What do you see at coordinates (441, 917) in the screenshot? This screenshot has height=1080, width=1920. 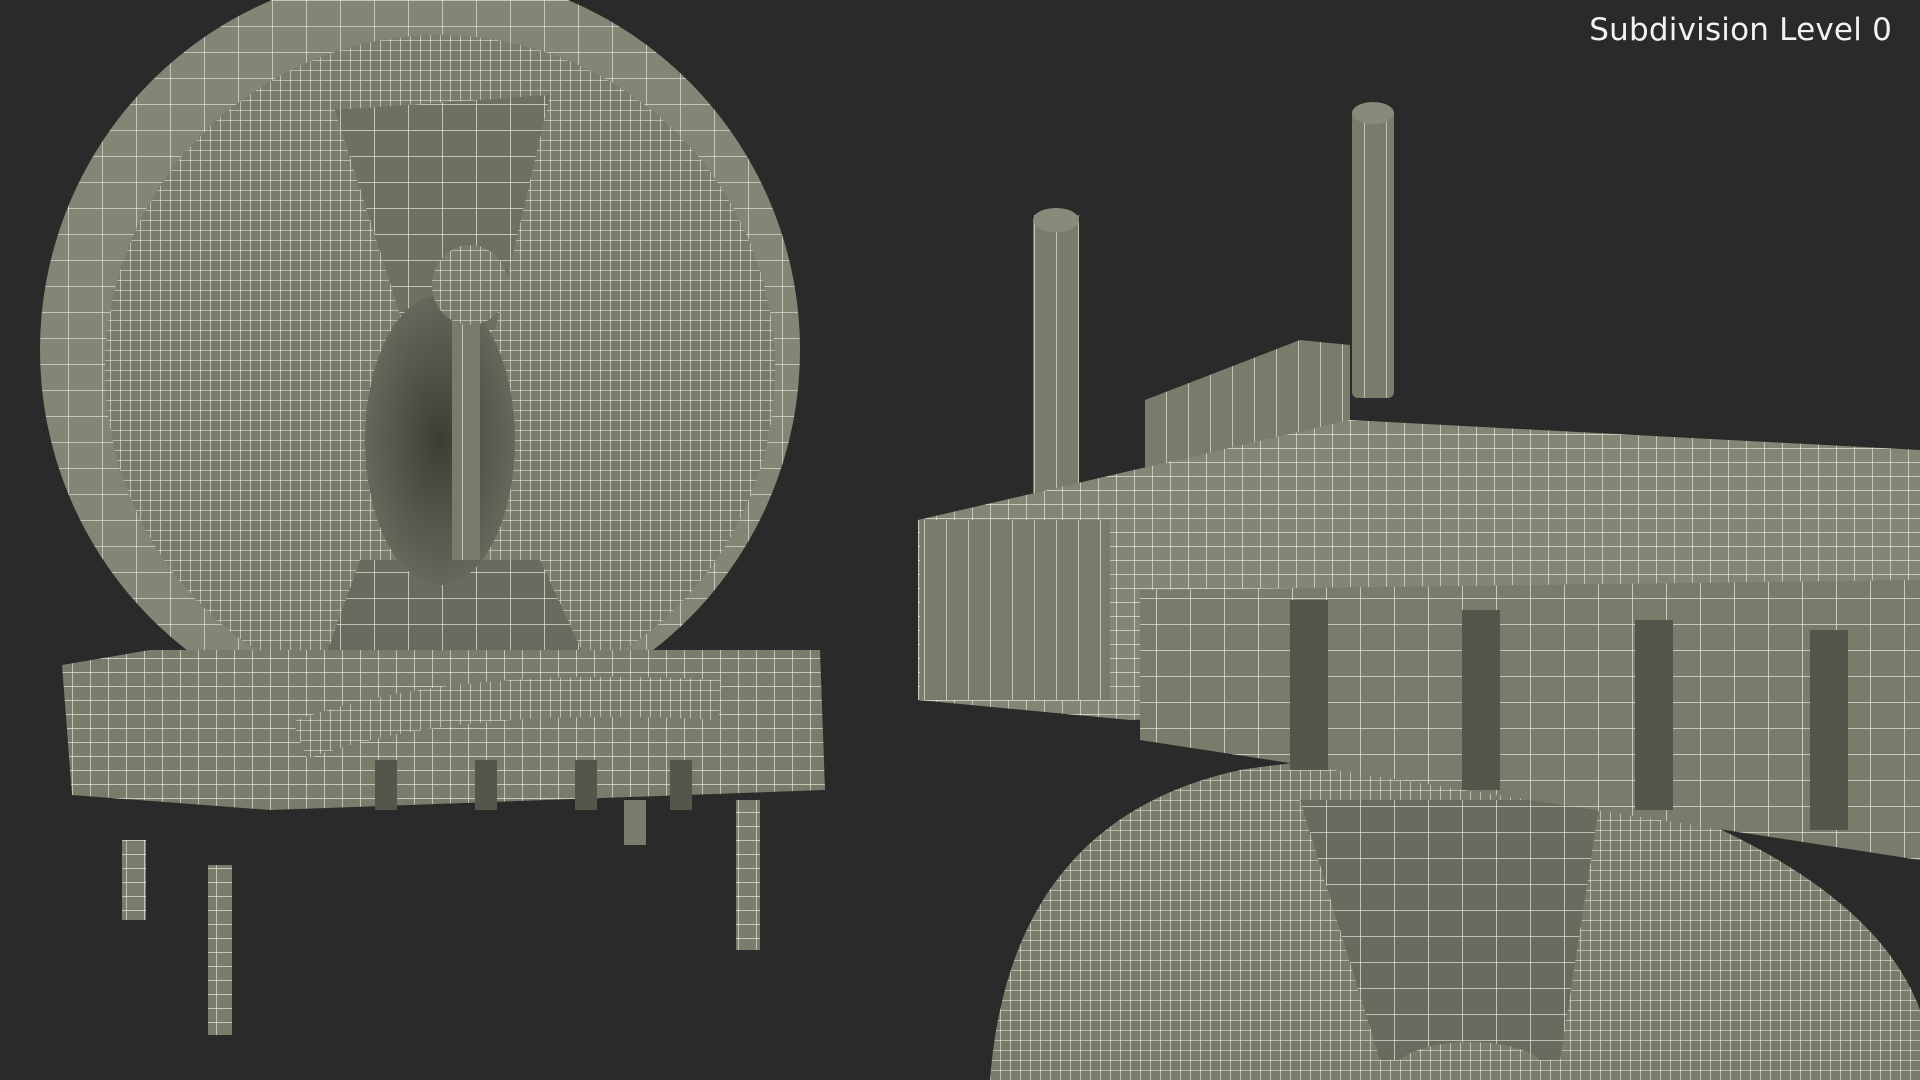 I see `pins` at bounding box center [441, 917].